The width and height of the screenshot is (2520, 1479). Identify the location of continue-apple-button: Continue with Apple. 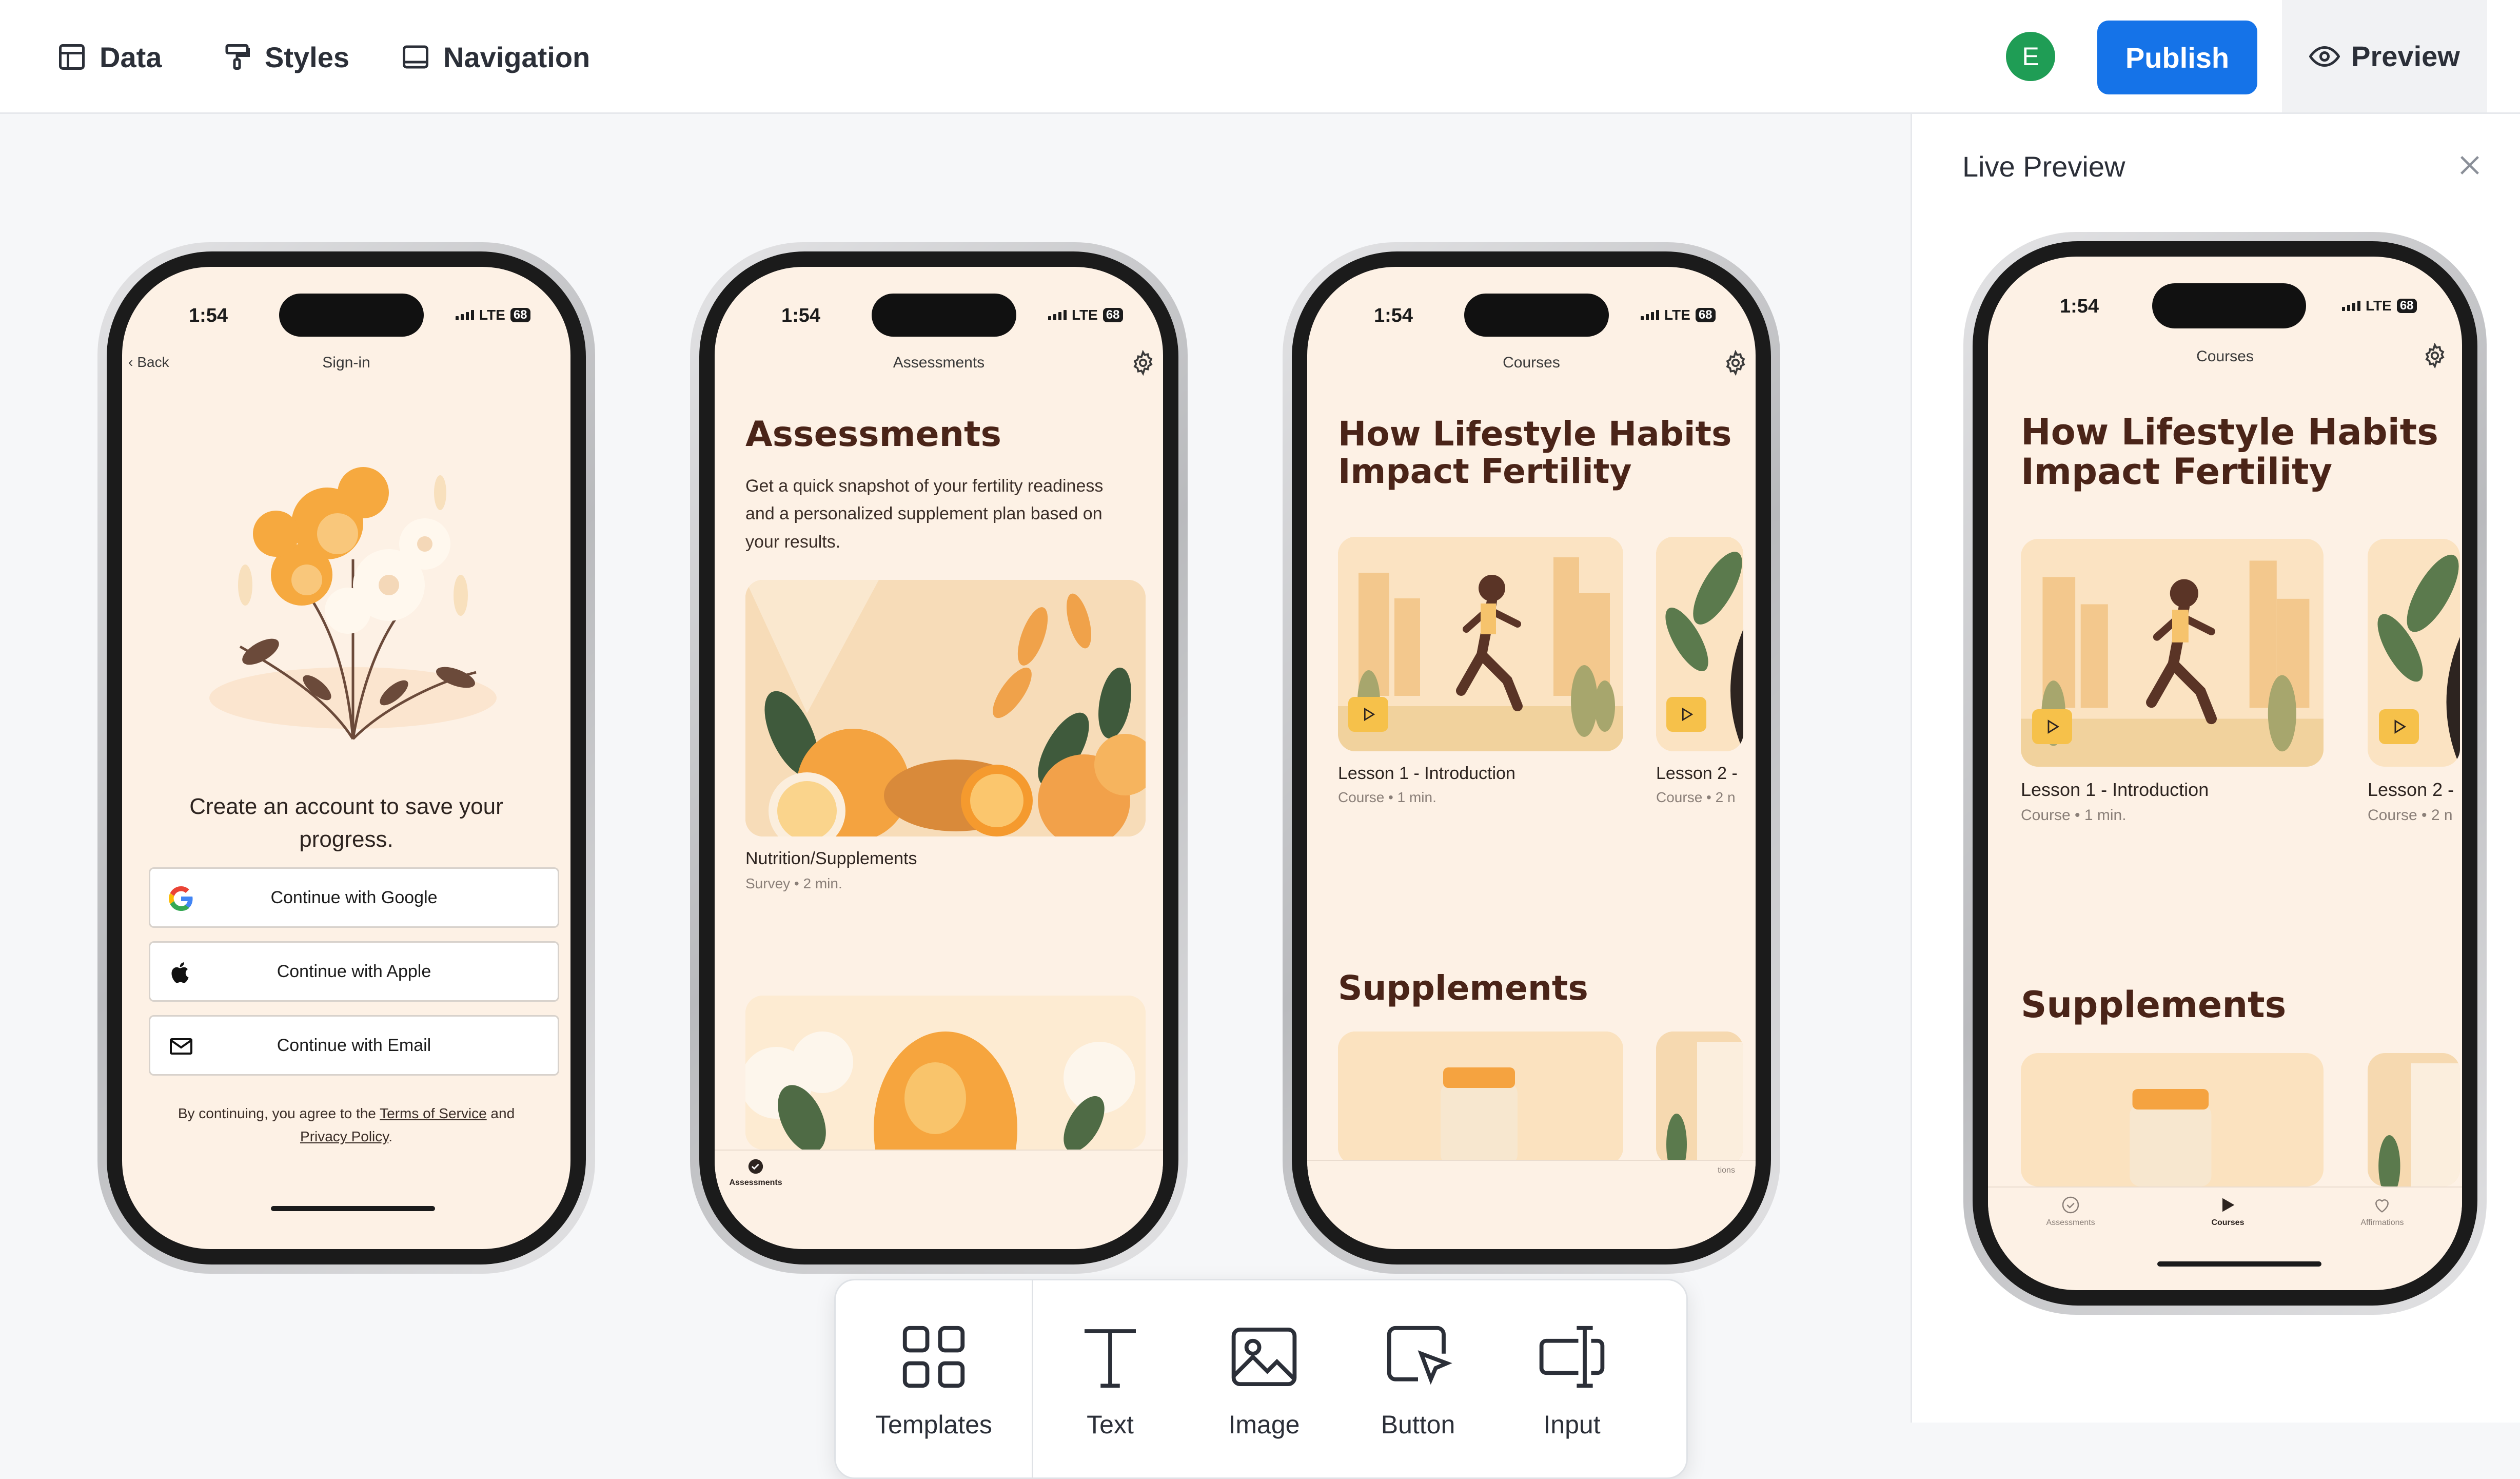
(354, 971).